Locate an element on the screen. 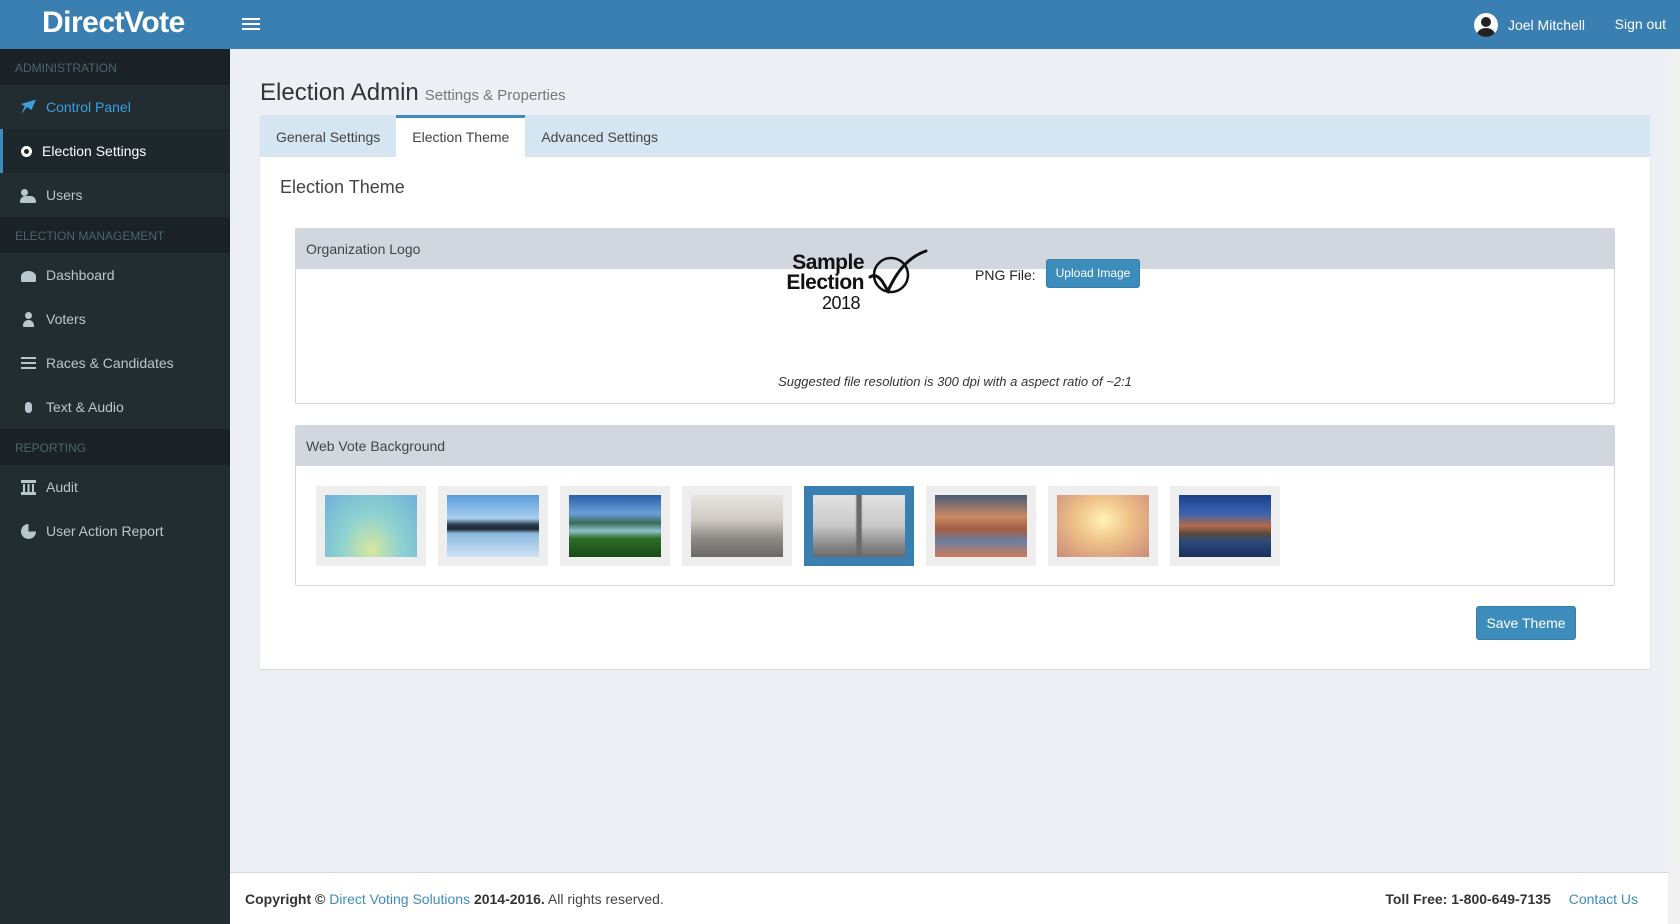 This screenshot has height=924, width=1680. tab-election-theme: Election Theme is located at coordinates (461, 136).